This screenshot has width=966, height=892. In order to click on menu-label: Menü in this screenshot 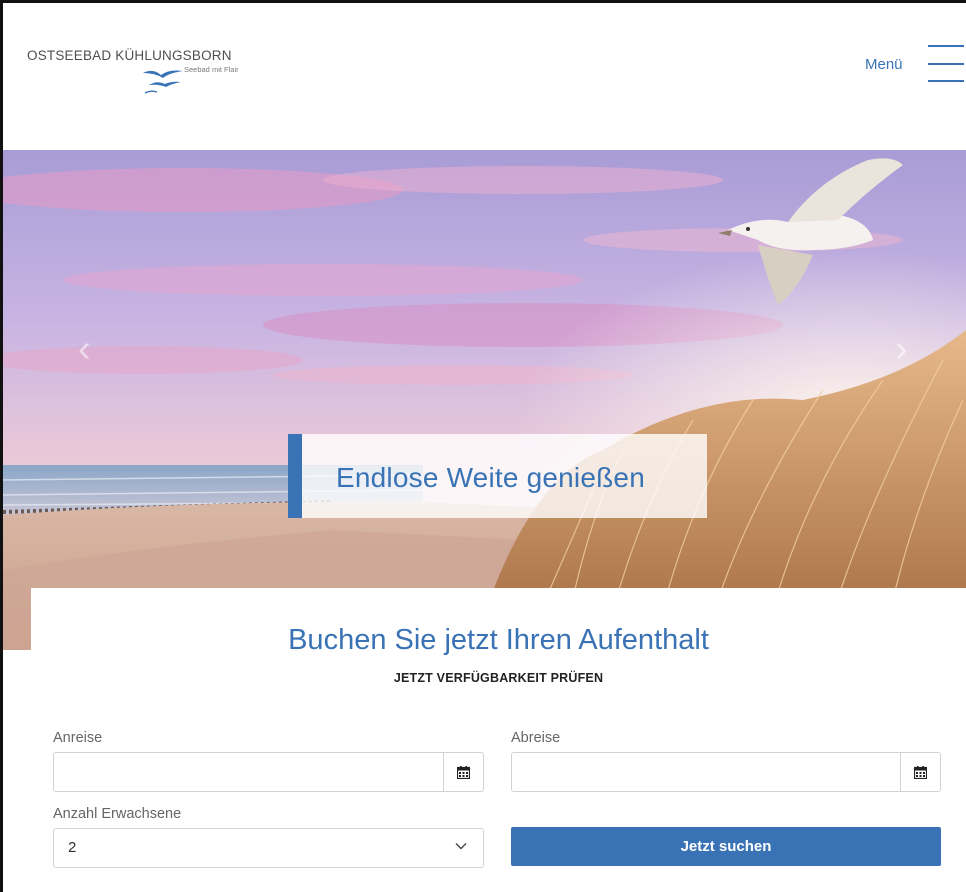, I will do `click(884, 64)`.